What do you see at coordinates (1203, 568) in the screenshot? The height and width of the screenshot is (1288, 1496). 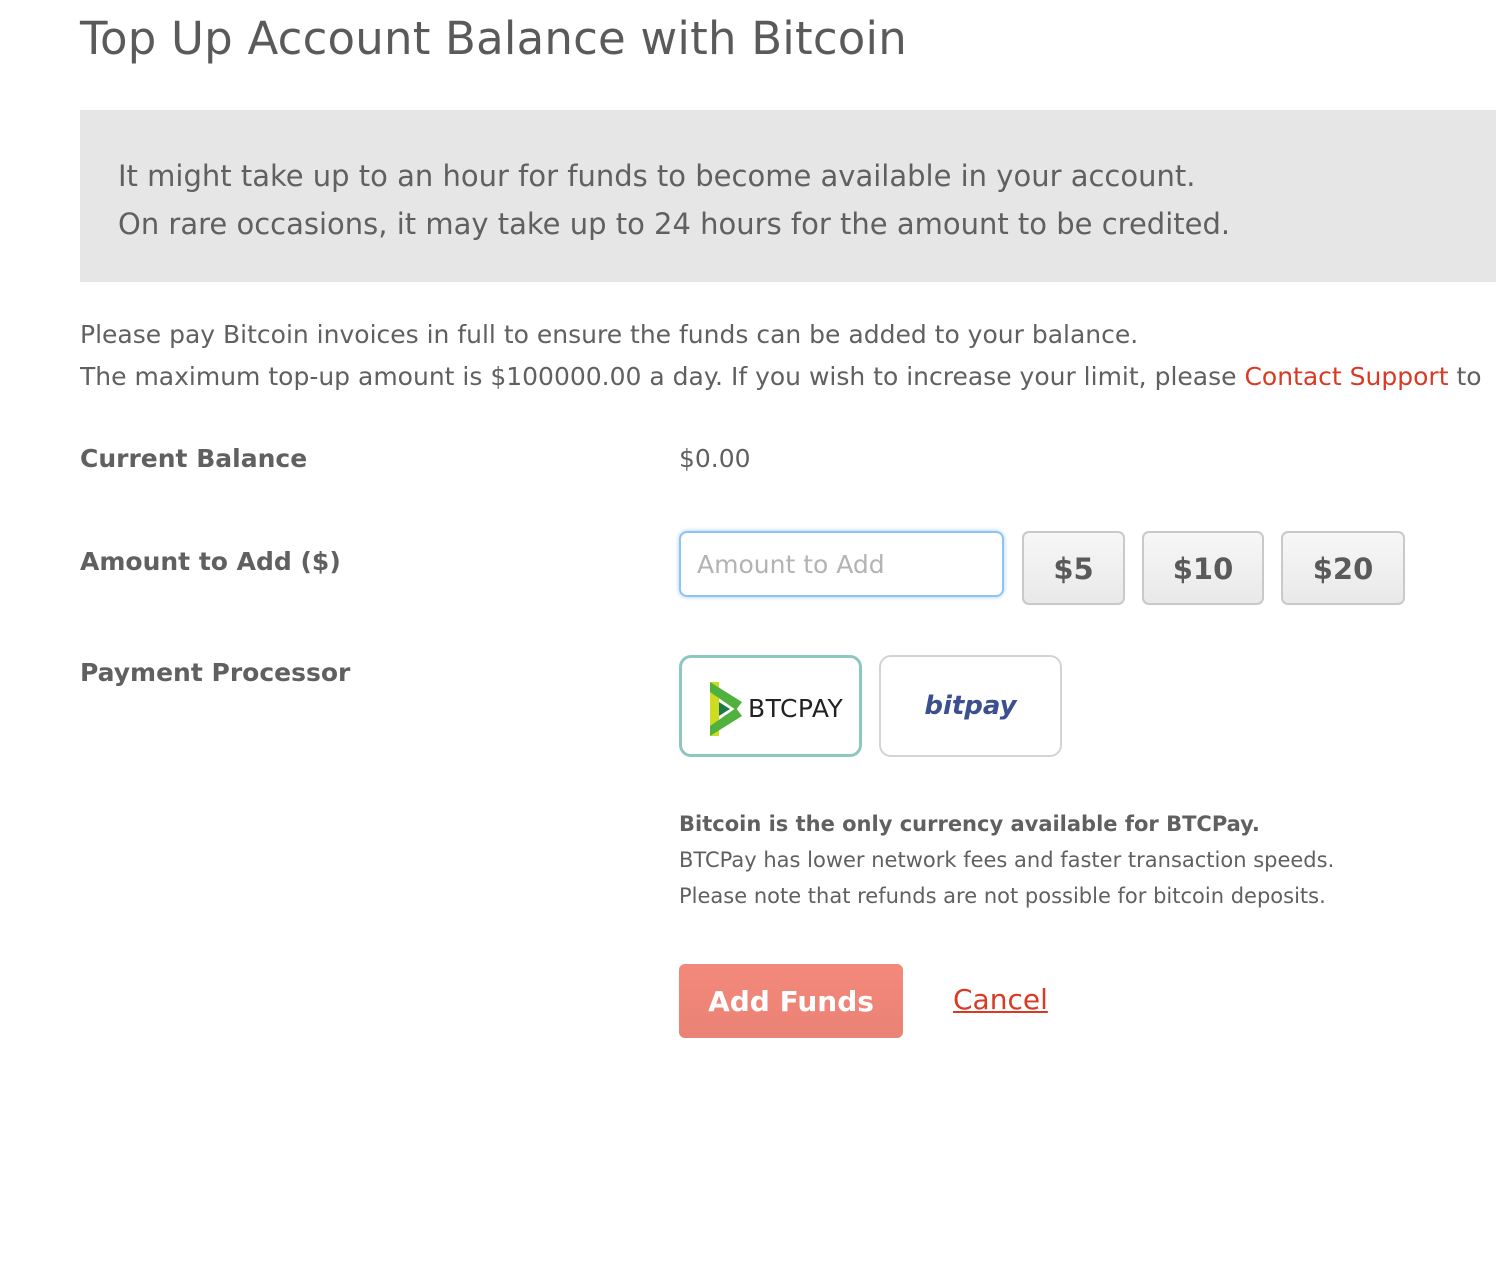 I see `preset-10-button: $10` at bounding box center [1203, 568].